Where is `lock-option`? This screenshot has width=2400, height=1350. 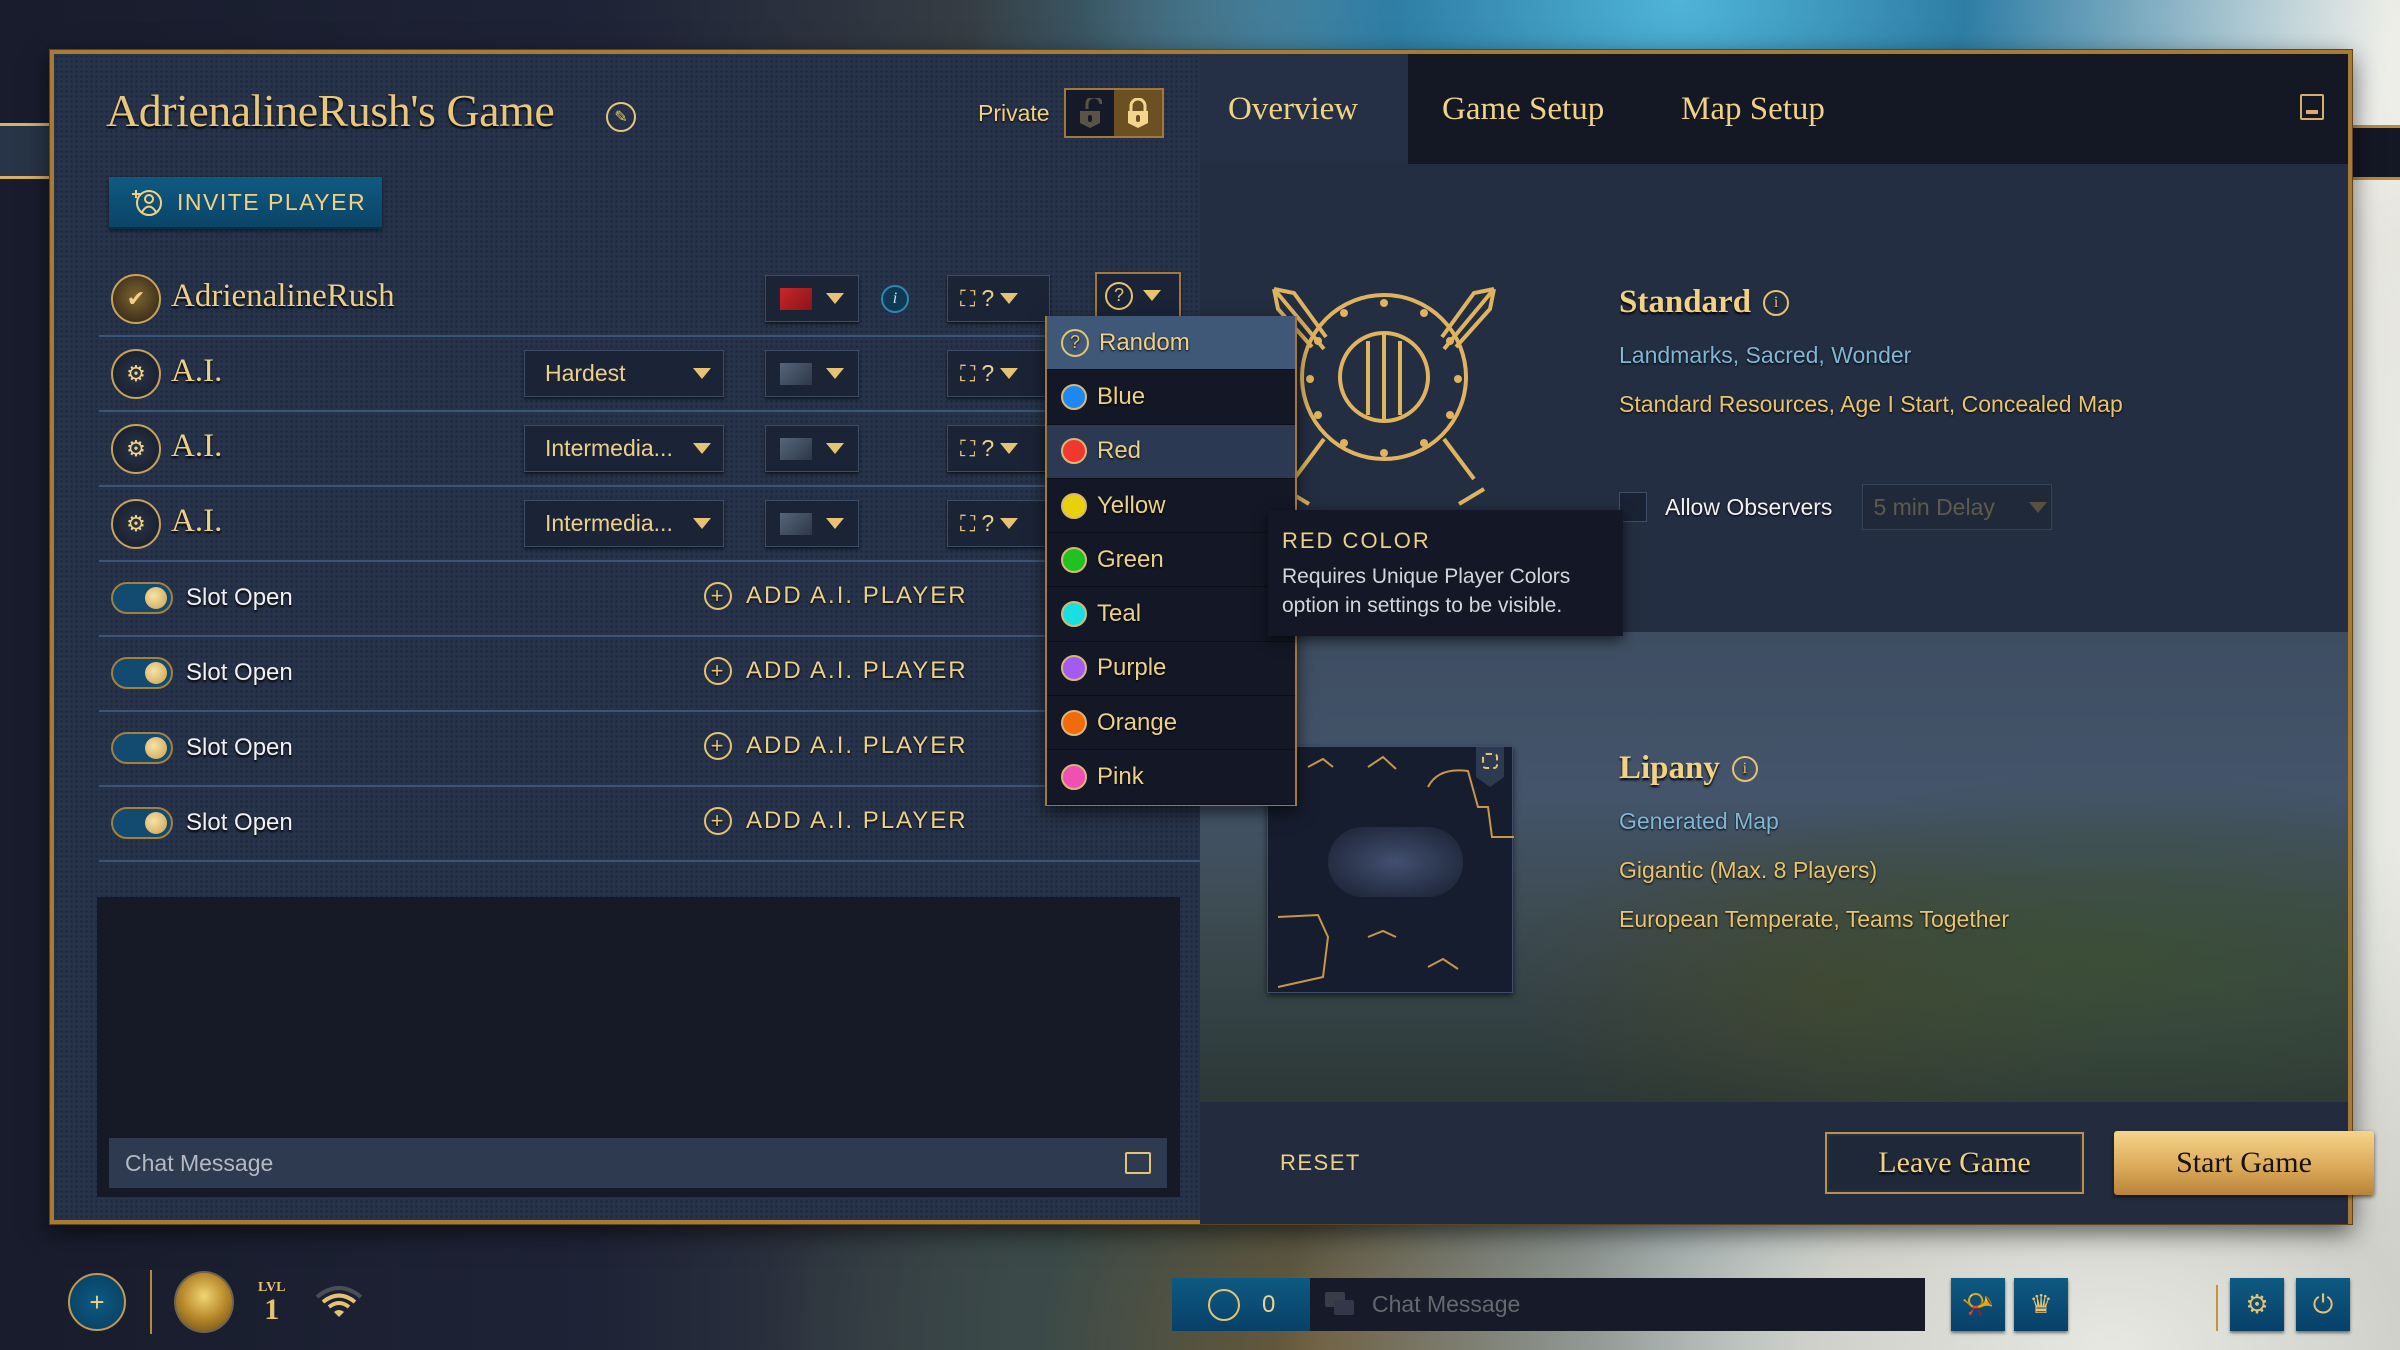
lock-option is located at coordinates (1138, 113).